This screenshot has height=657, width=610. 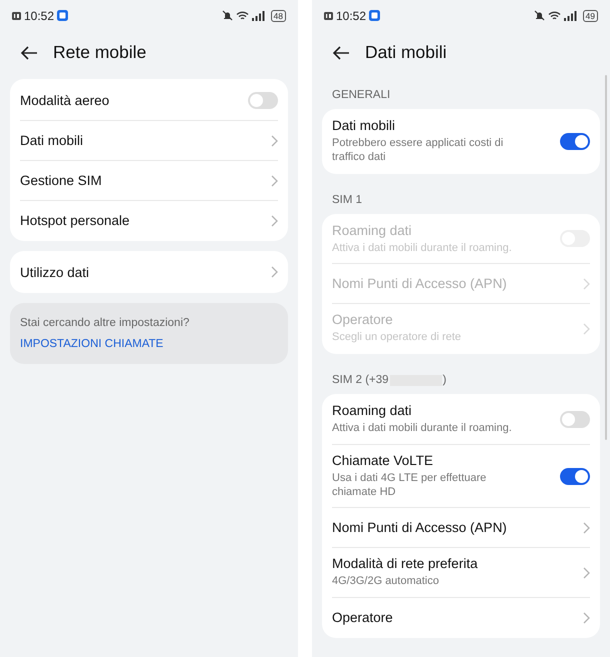 I want to click on setting-description: 4G/3G/2G automatico, so click(x=385, y=582).